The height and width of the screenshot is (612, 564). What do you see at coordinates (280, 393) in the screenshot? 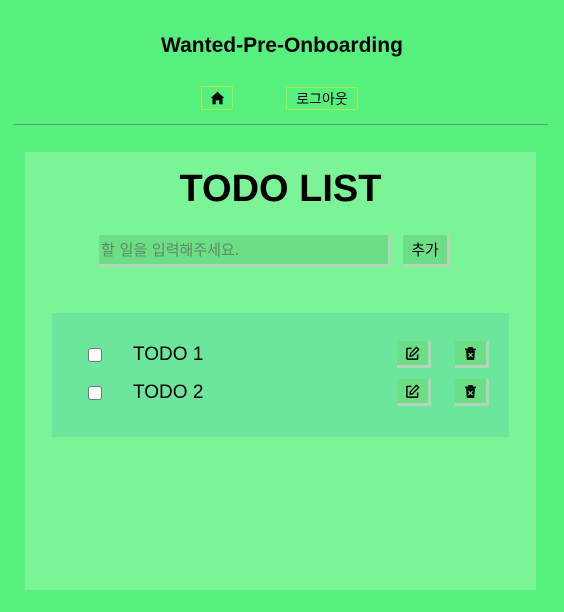
I see `todo-item: TODO 2` at bounding box center [280, 393].